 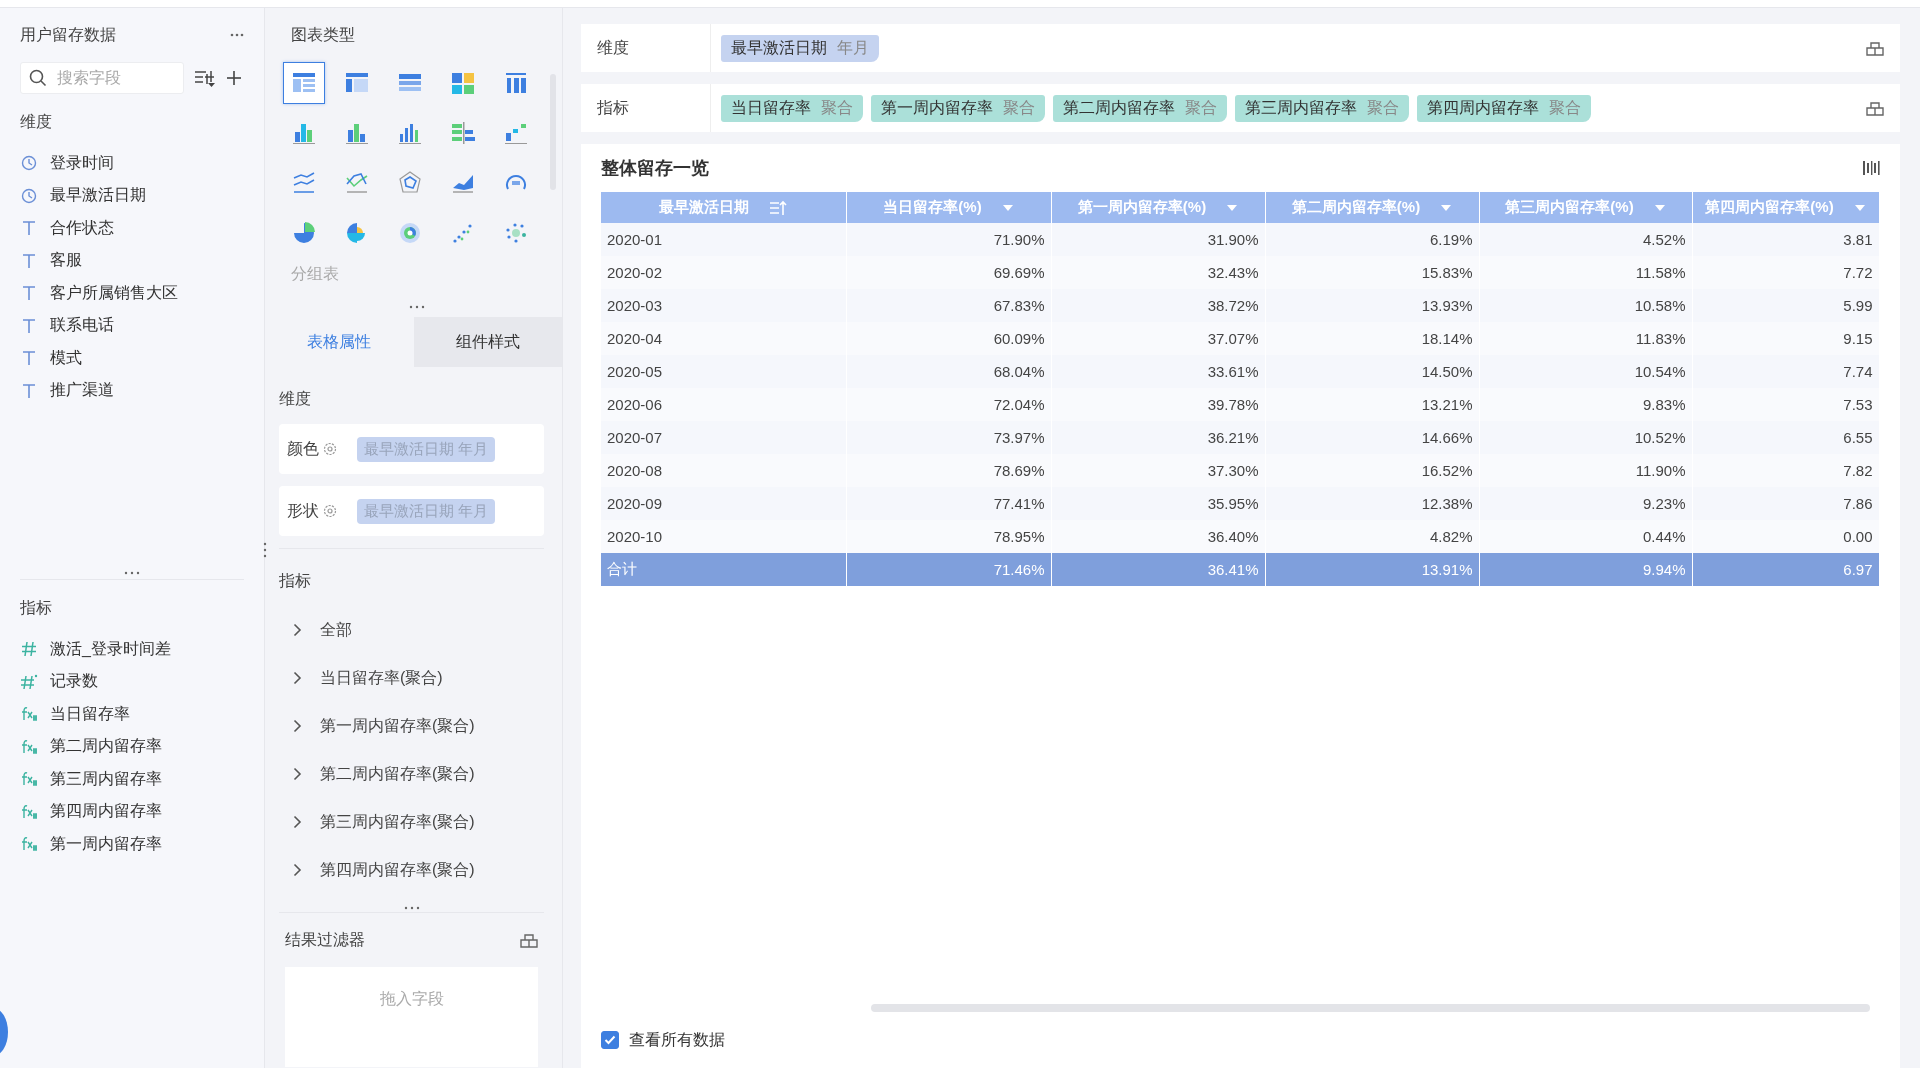 What do you see at coordinates (132, 649) in the screenshot?
I see `field-item: 激活_登录时间差` at bounding box center [132, 649].